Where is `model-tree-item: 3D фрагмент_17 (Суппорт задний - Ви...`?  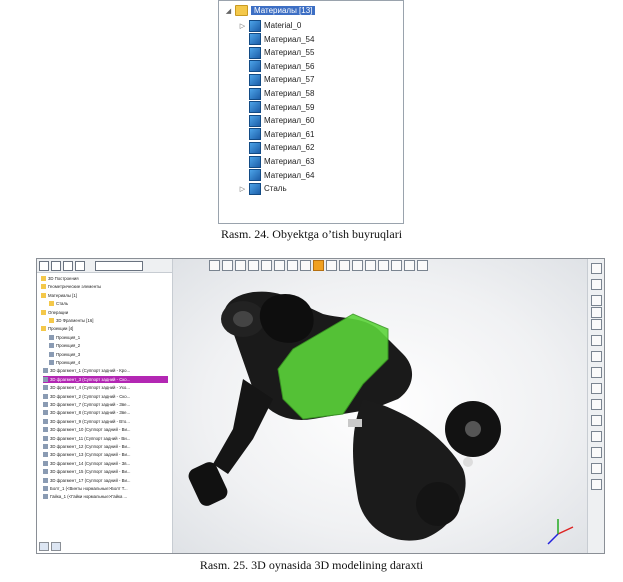 model-tree-item: 3D фрагмент_17 (Суппорт задний - Ви... is located at coordinates (105, 480).